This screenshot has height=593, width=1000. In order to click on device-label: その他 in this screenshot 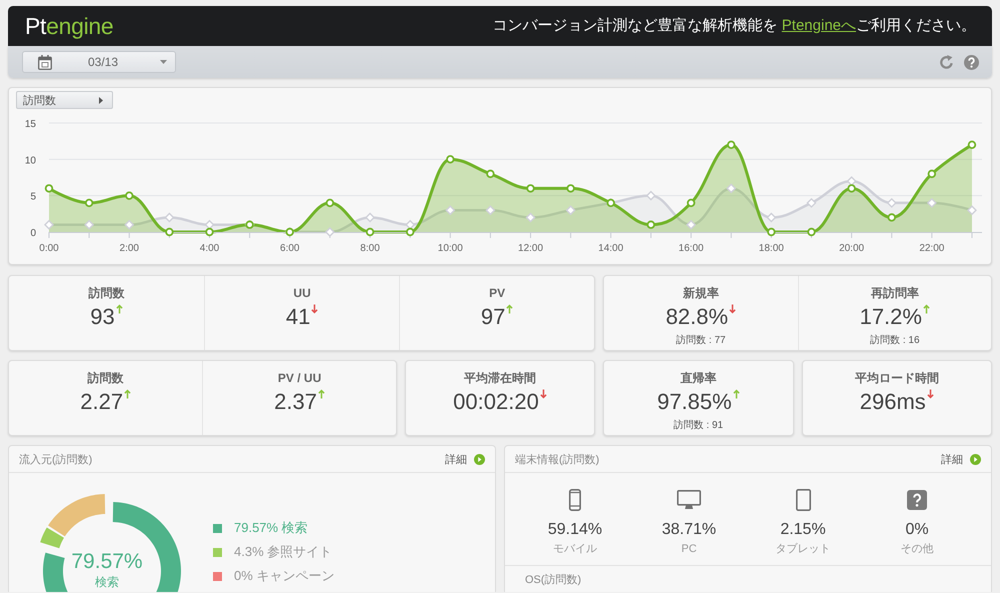, I will do `click(917, 549)`.